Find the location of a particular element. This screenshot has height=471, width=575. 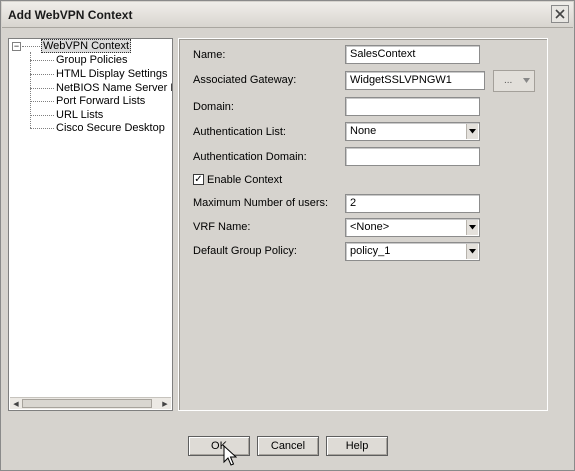

name-label: Name: is located at coordinates (209, 55).